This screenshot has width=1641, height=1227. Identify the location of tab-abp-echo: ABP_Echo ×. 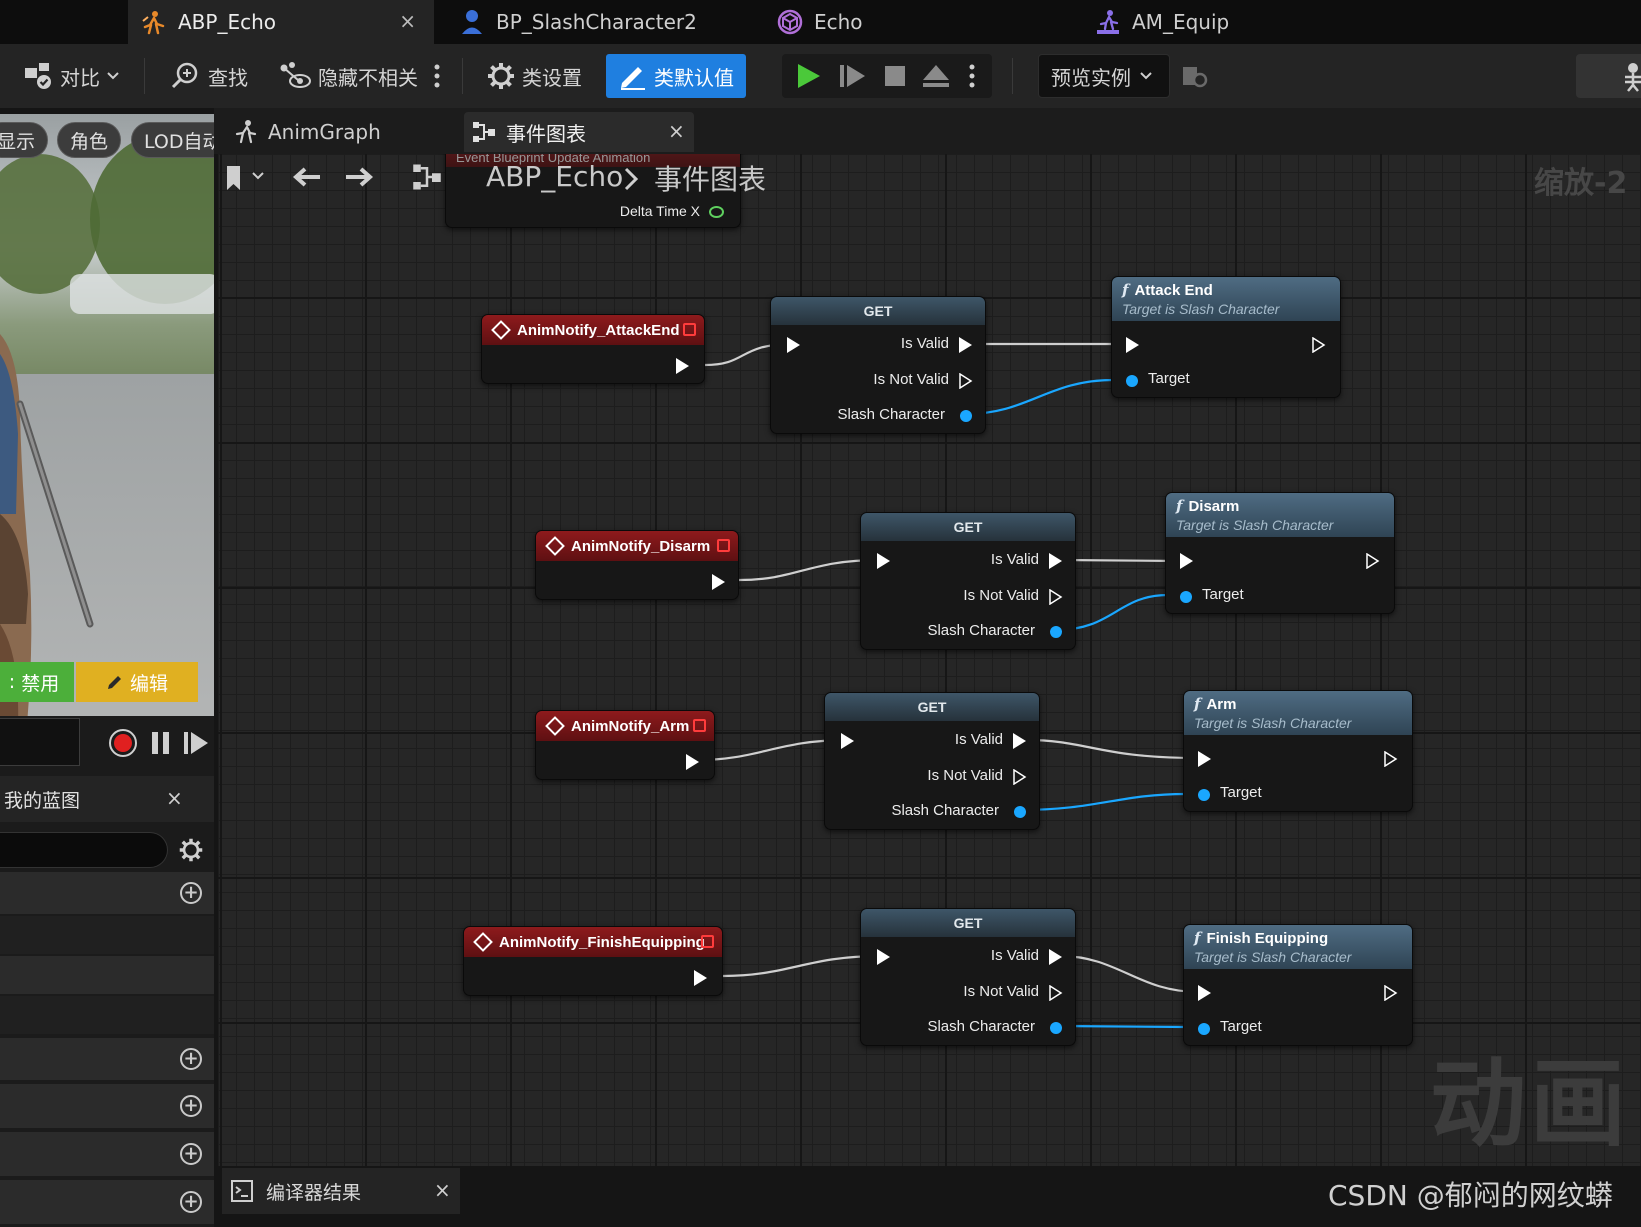
(281, 22).